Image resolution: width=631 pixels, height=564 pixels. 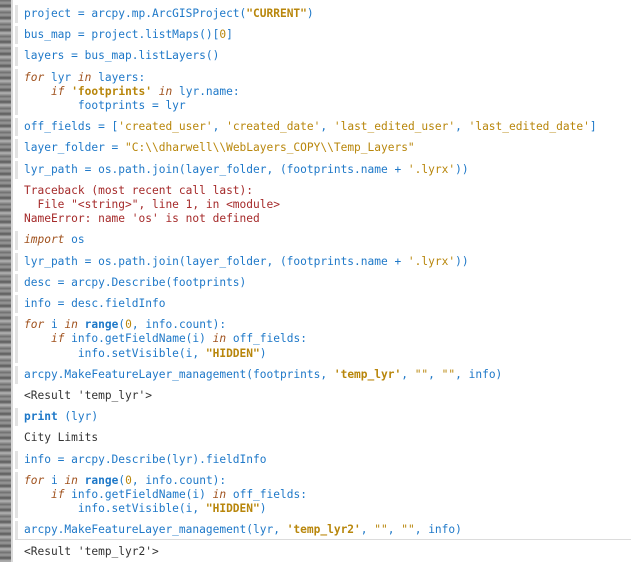 I want to click on console-output: <Result 'temp_lyr'>, so click(x=323, y=396).